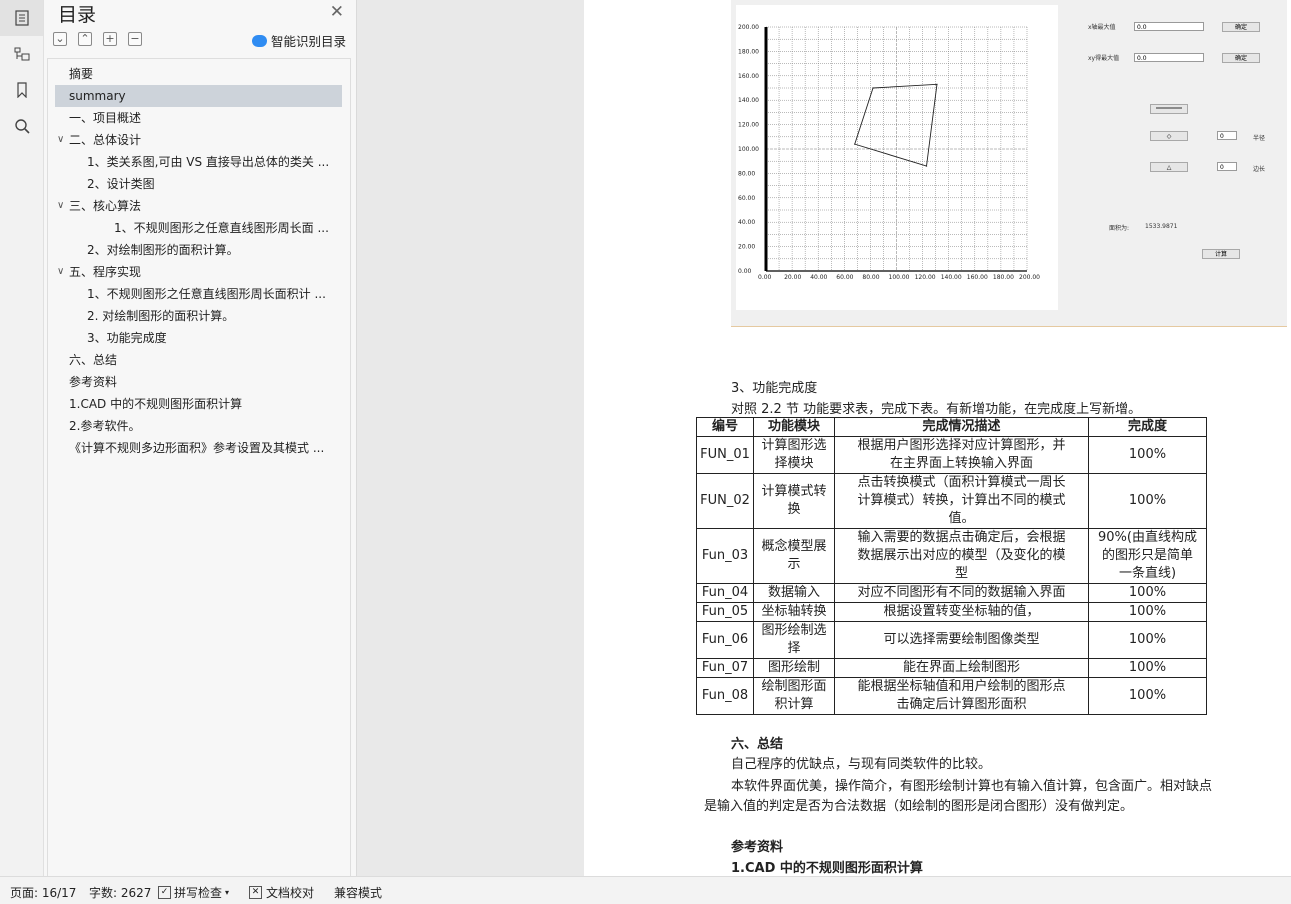  I want to click on section6-paragraph-2b: 是输入值的判定是否为合法数据（如绘制的图形是闭合图形）没有做判定。, so click(919, 806).